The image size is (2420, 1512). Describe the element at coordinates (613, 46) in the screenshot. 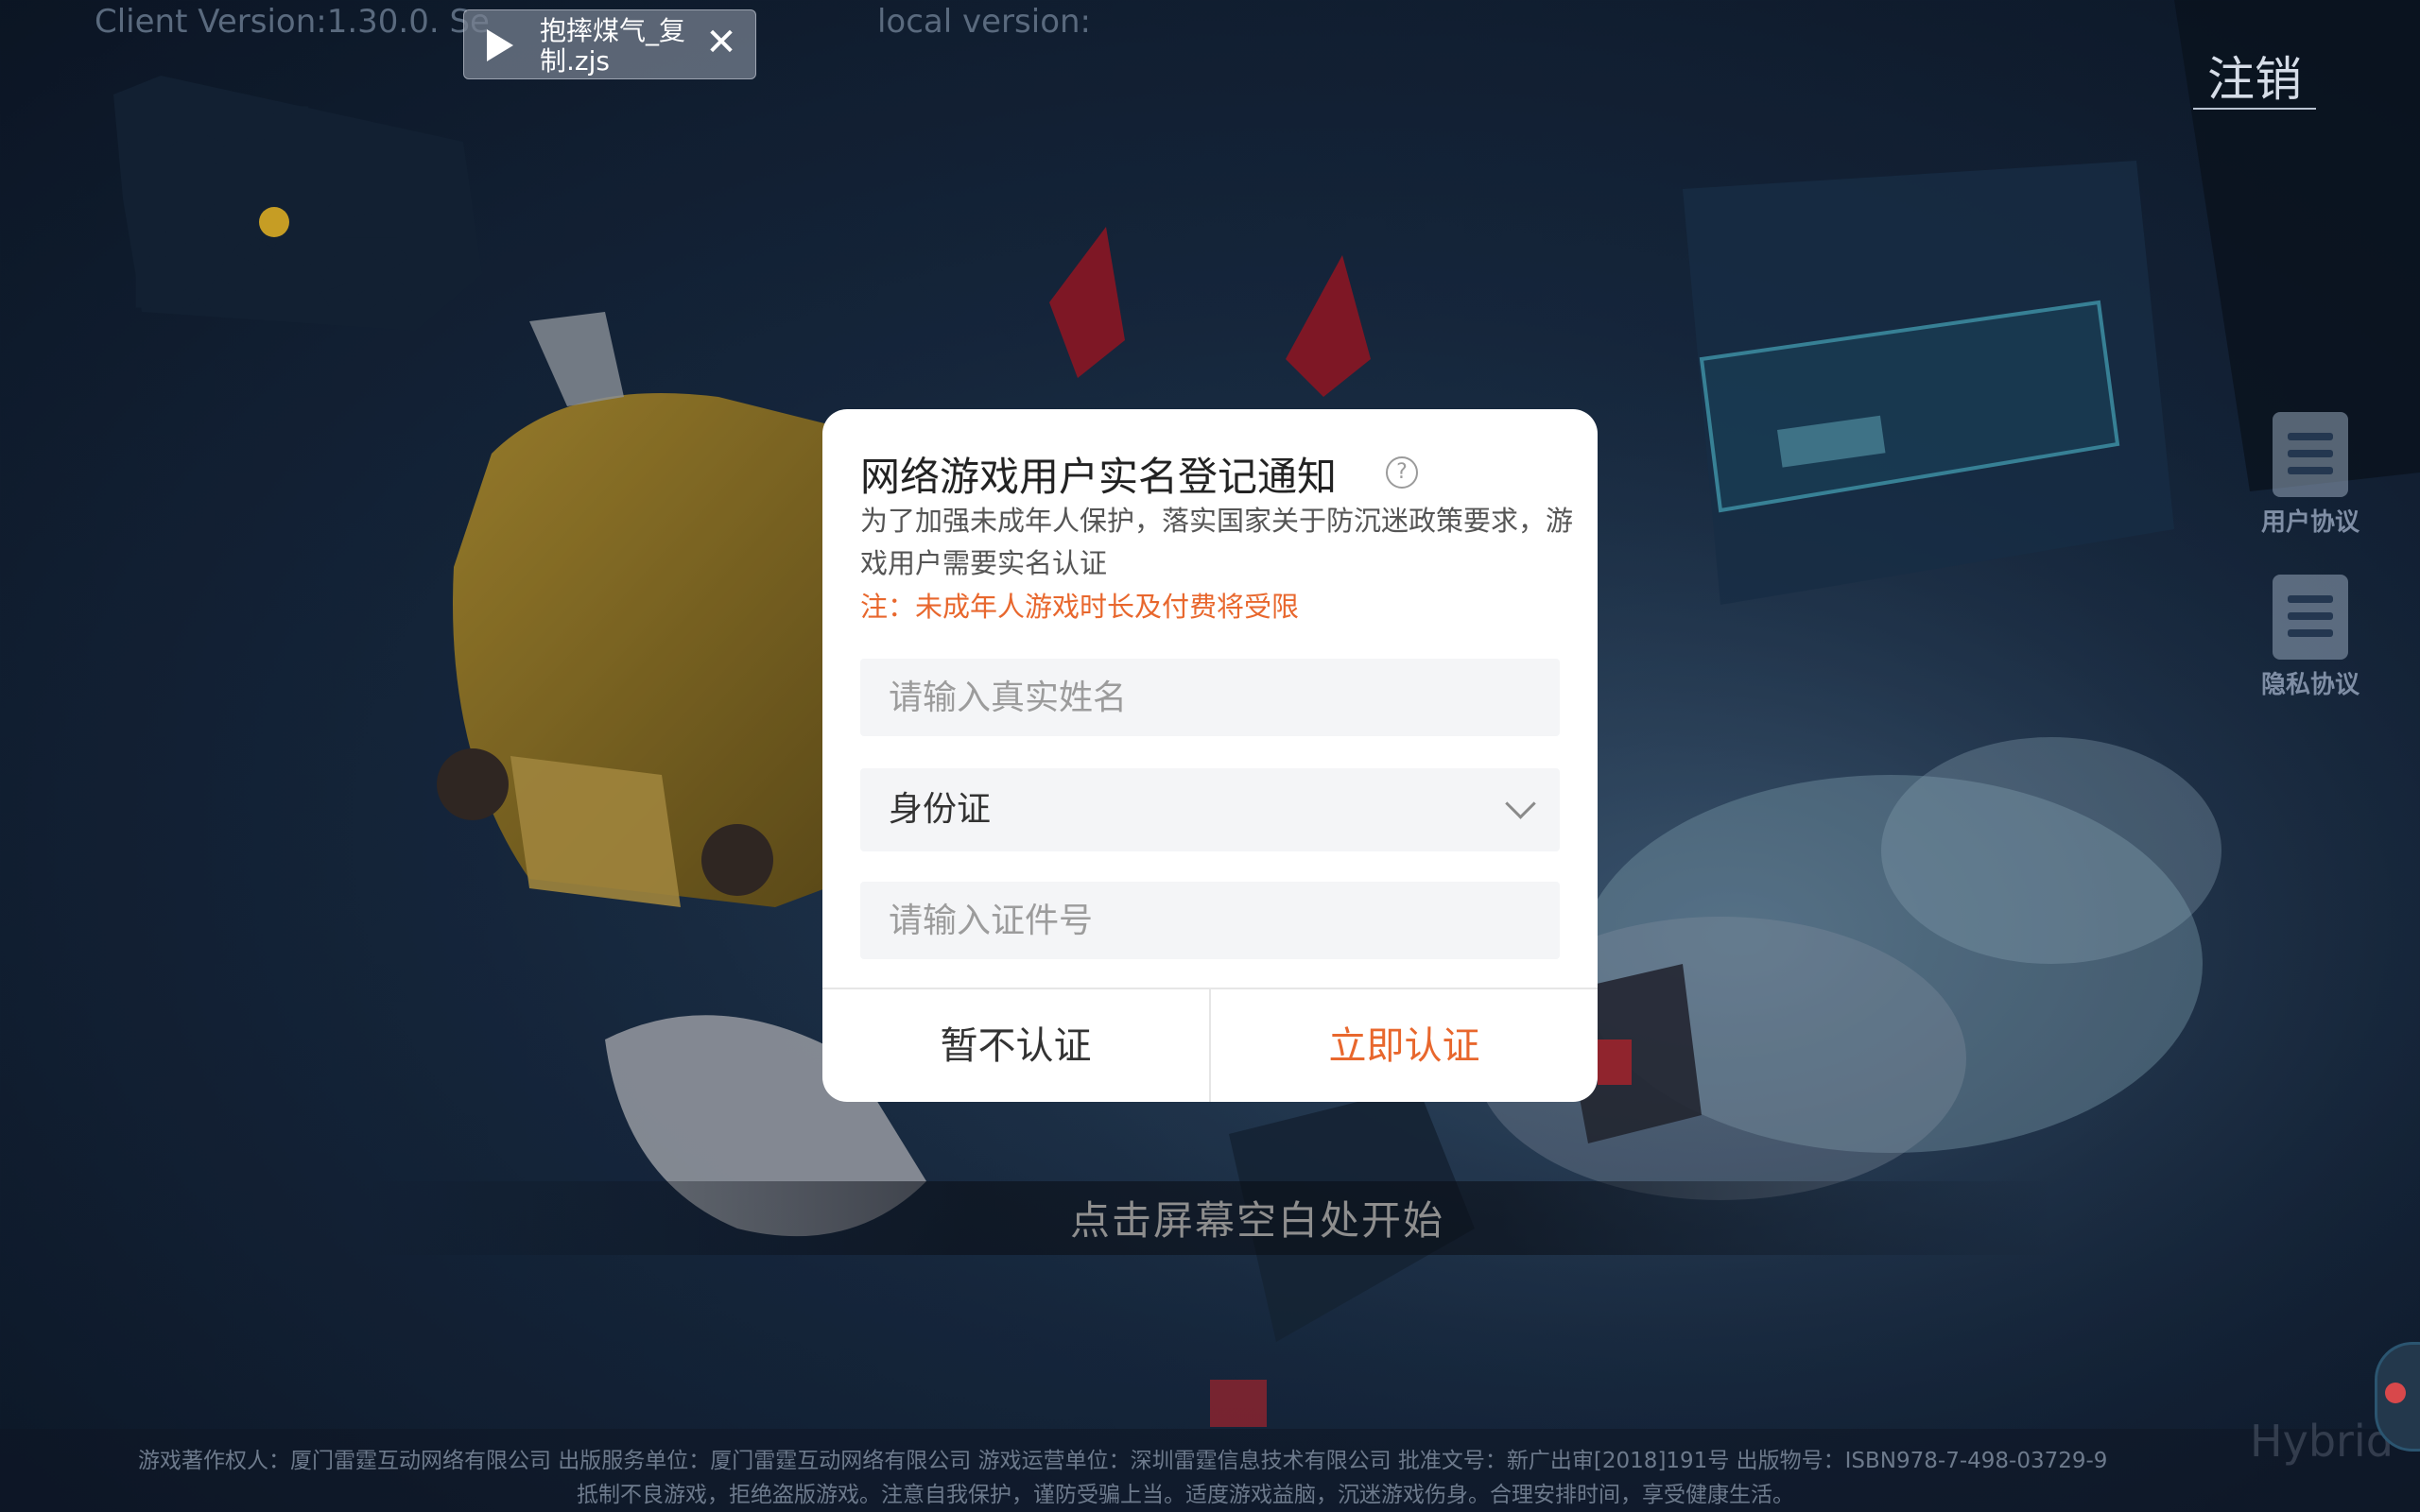

I see `file-name: 抱摔煤气_复制.zjs` at that location.